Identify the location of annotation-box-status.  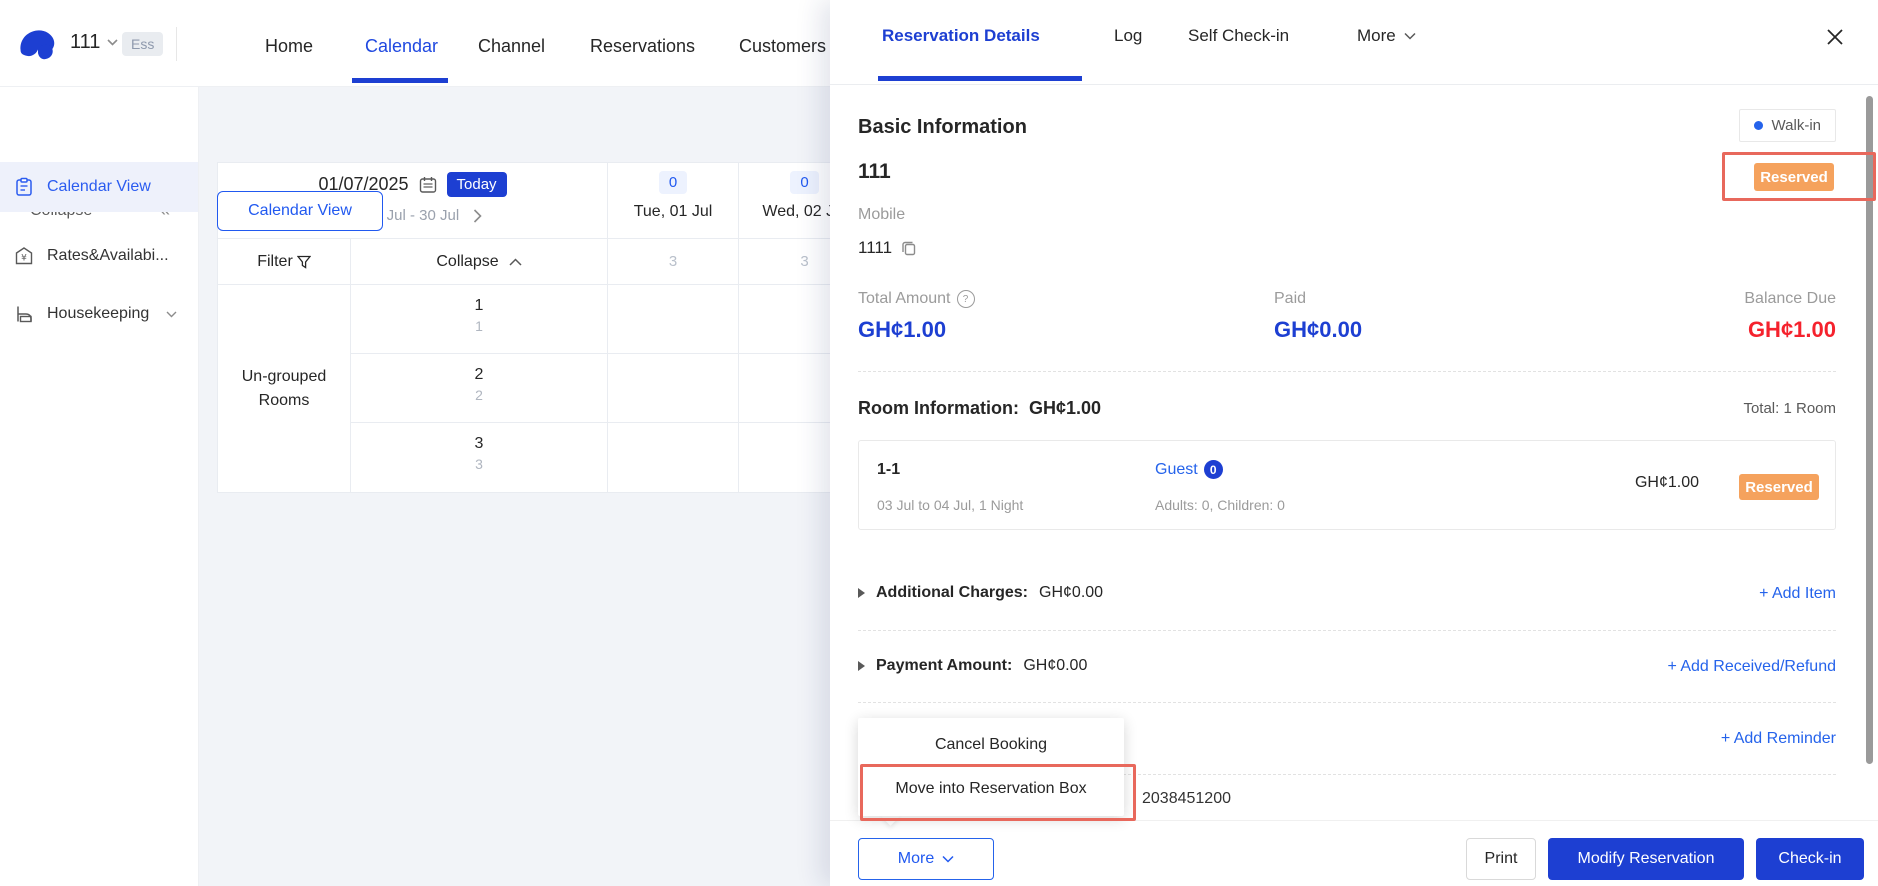
(1799, 176).